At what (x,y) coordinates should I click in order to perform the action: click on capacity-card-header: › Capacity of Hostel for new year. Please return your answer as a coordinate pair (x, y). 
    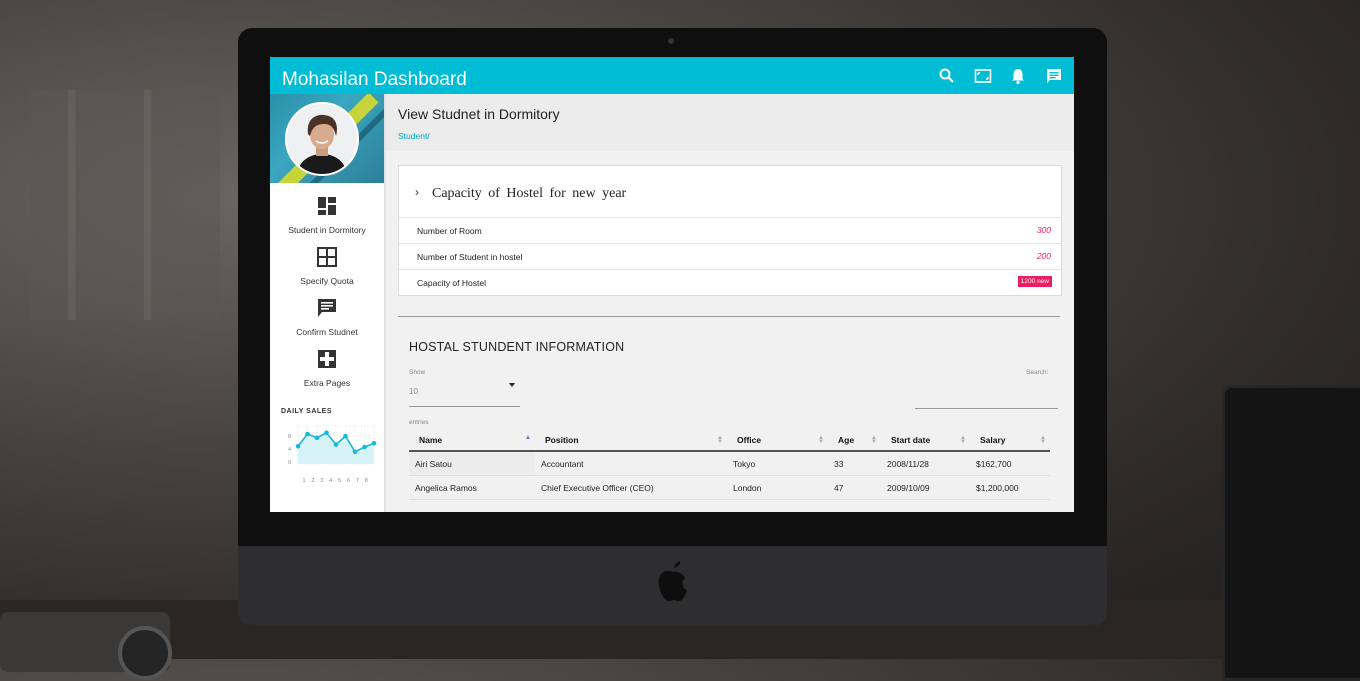
    Looking at the image, I should click on (730, 192).